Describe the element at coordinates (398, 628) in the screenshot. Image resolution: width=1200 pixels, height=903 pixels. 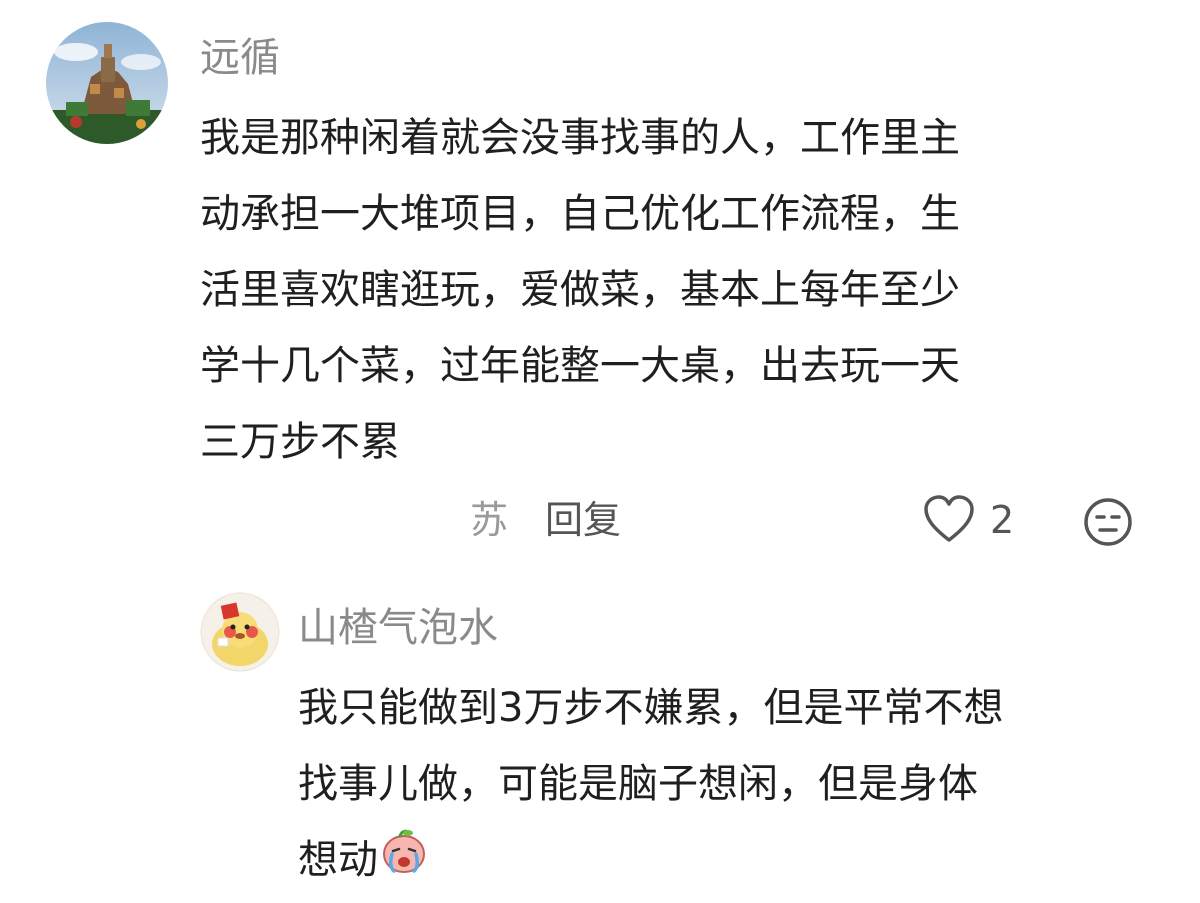
I see `username: 山楂气泡水` at that location.